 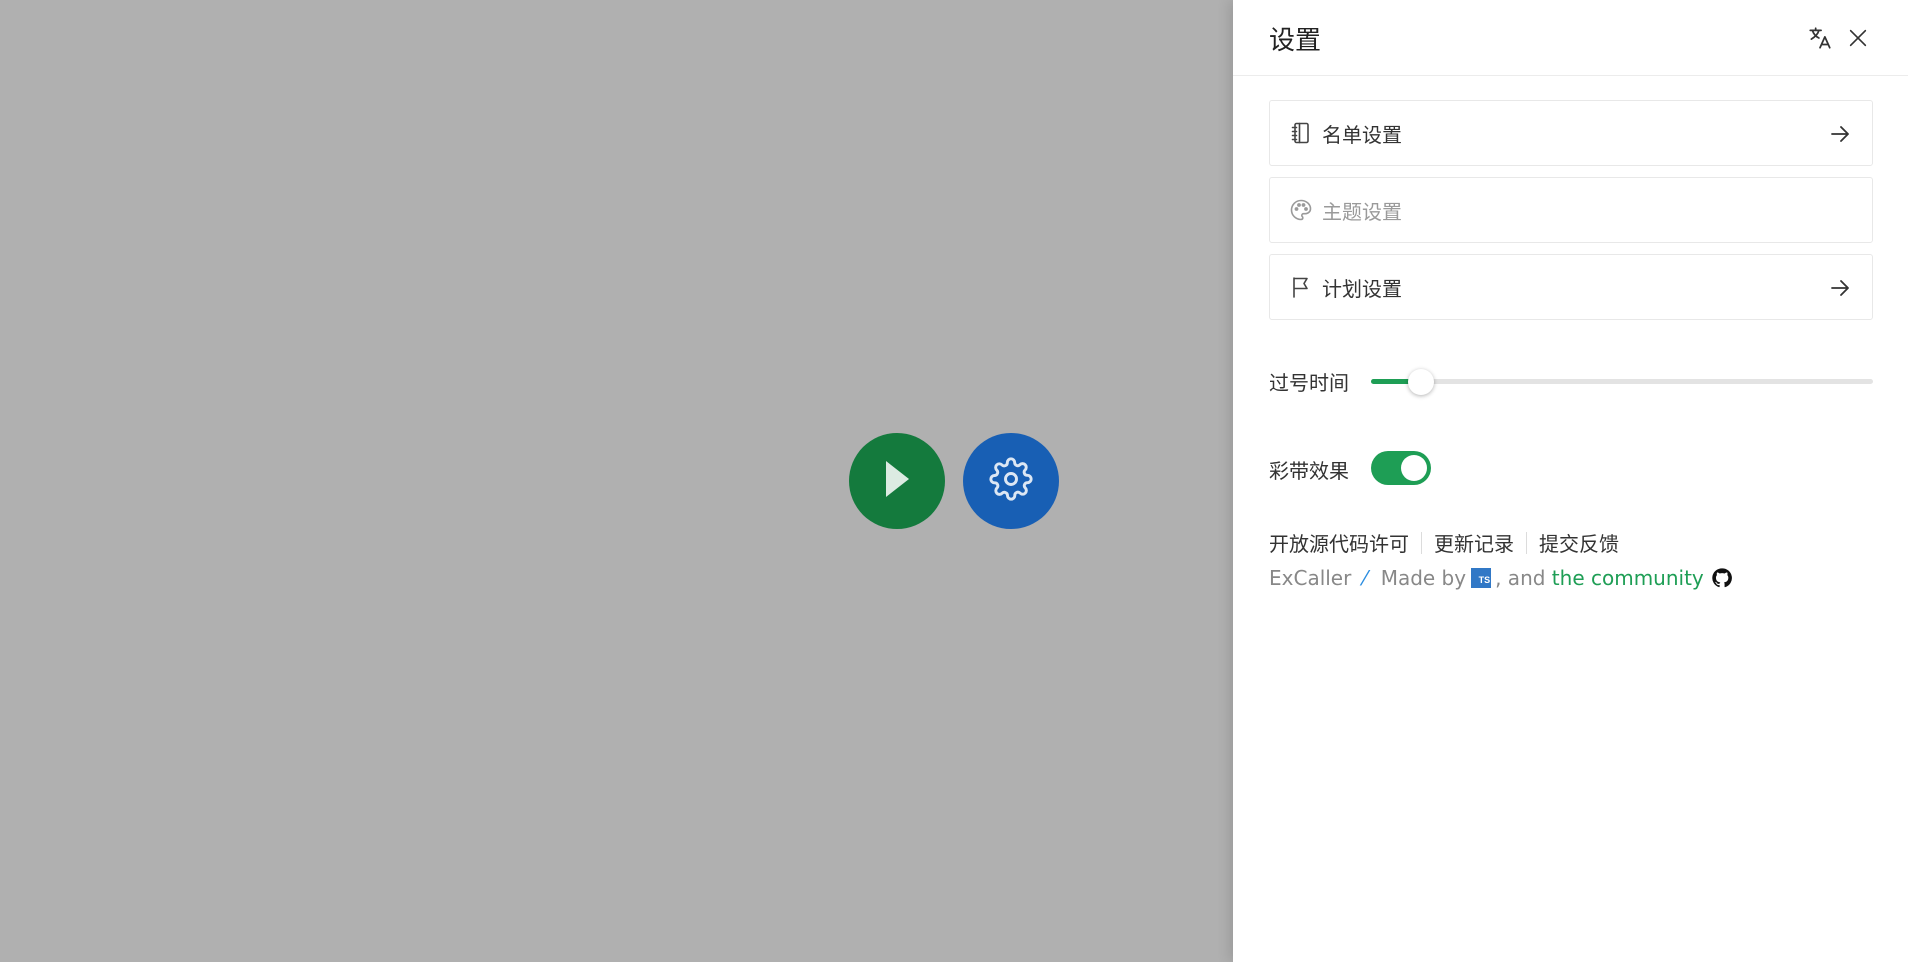 I want to click on close-icon, so click(x=1858, y=38).